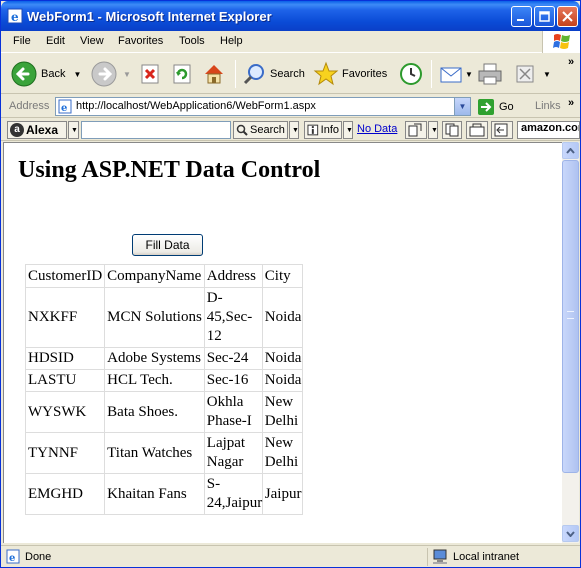 This screenshot has width=581, height=568. What do you see at coordinates (46, 74) in the screenshot?
I see `back-button: Back ▼` at bounding box center [46, 74].